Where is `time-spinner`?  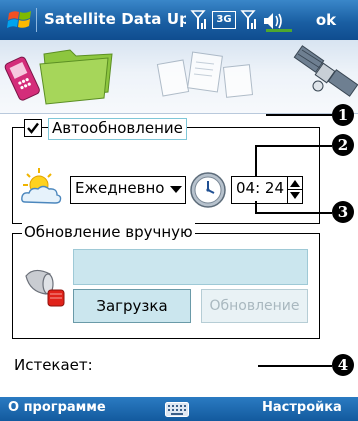
time-spinner is located at coordinates (295, 190).